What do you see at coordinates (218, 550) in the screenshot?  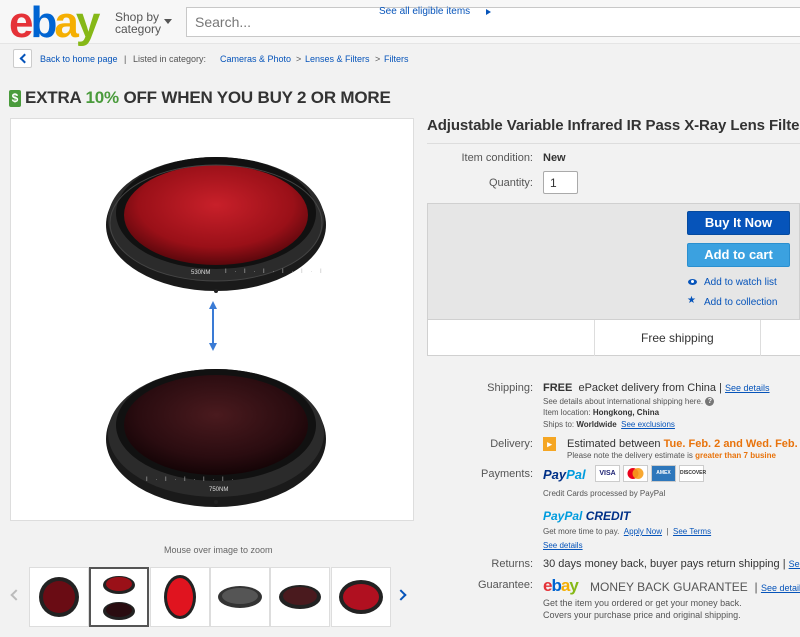 I see `zoom-hint: Mouse over image to zoom` at bounding box center [218, 550].